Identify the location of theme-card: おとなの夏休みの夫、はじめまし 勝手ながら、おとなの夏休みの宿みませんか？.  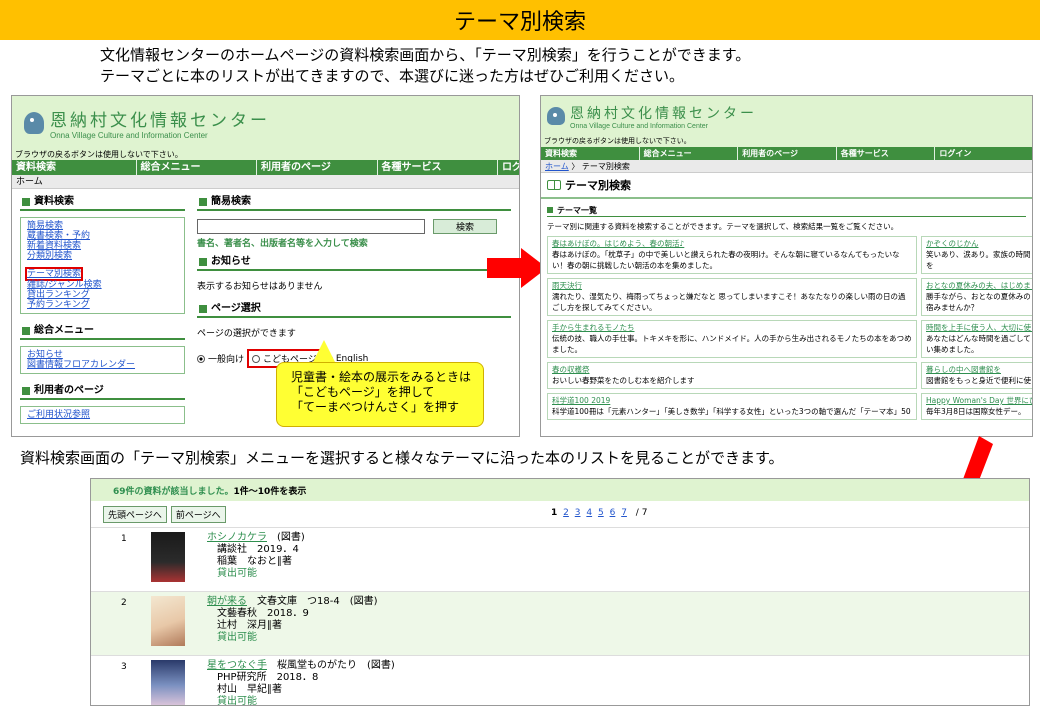
(976, 297).